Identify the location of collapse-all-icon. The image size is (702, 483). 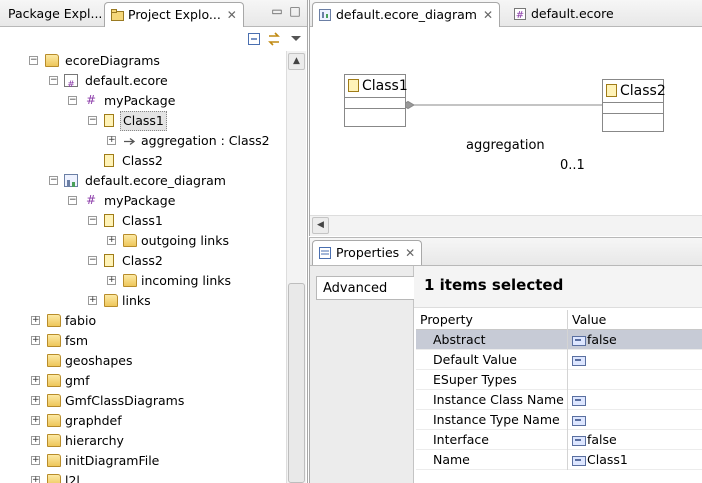
(254, 39).